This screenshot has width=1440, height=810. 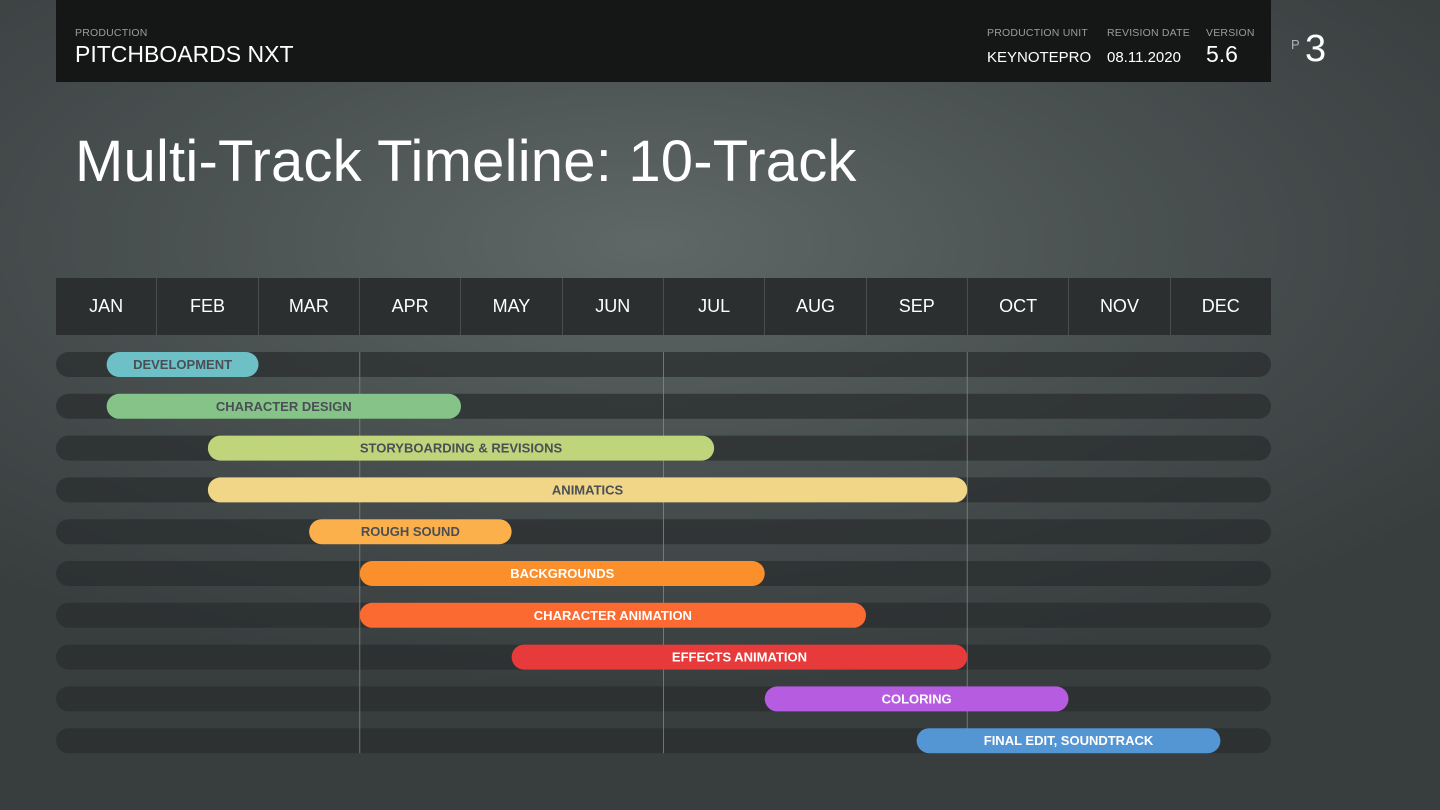 I want to click on track-label: CHARACTER ANIMATION, so click(x=613, y=615).